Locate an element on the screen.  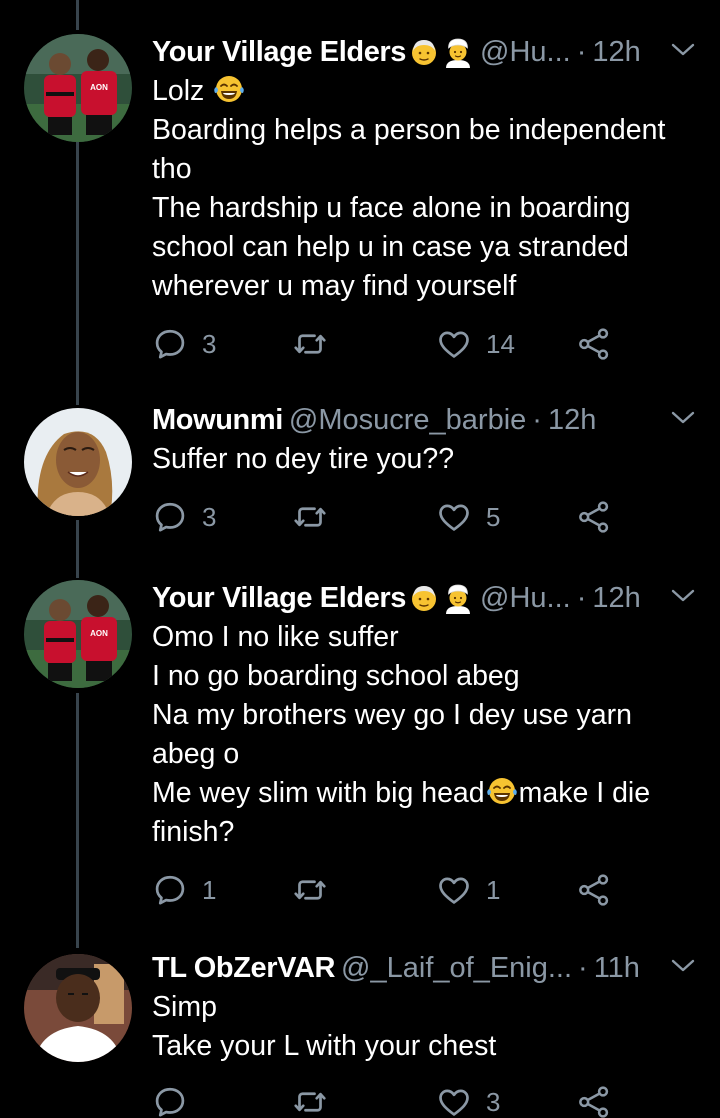
like-button: 1 is located at coordinates (468, 890).